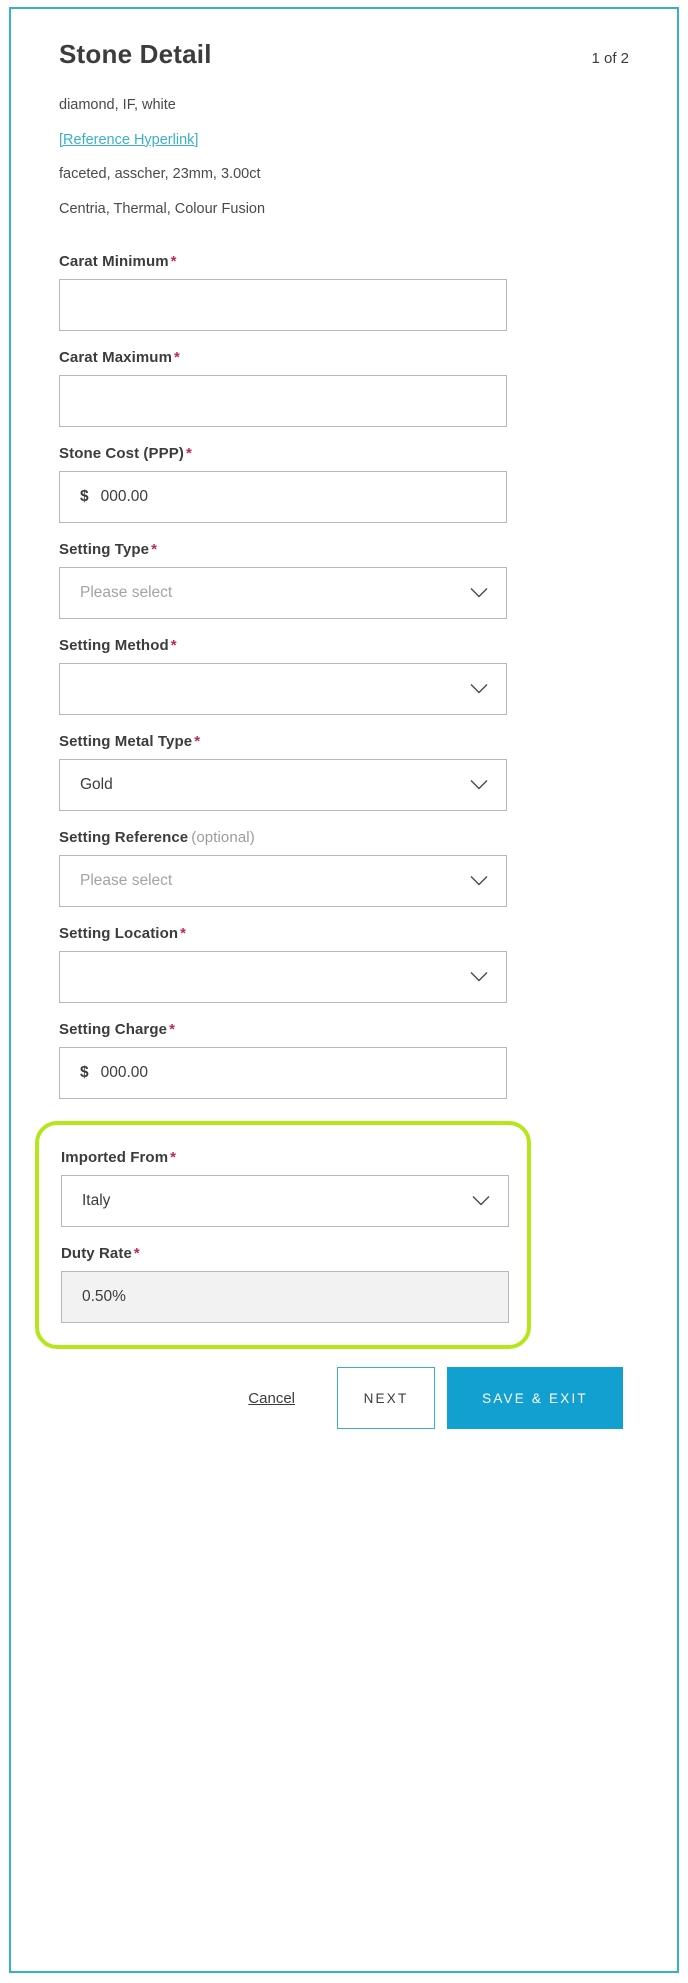 The image size is (688, 1983). Describe the element at coordinates (114, 646) in the screenshot. I see `label-text: Setting Method` at that location.